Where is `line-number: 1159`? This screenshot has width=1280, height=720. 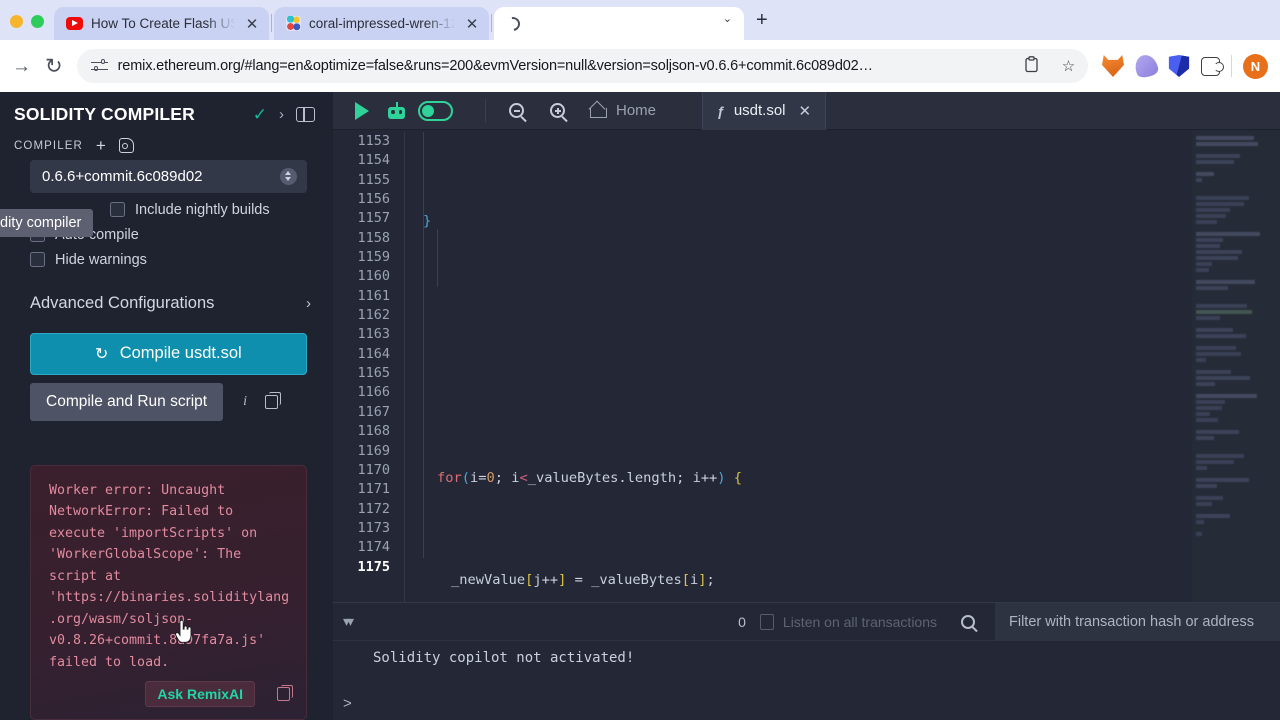 line-number: 1159 is located at coordinates (373, 257).